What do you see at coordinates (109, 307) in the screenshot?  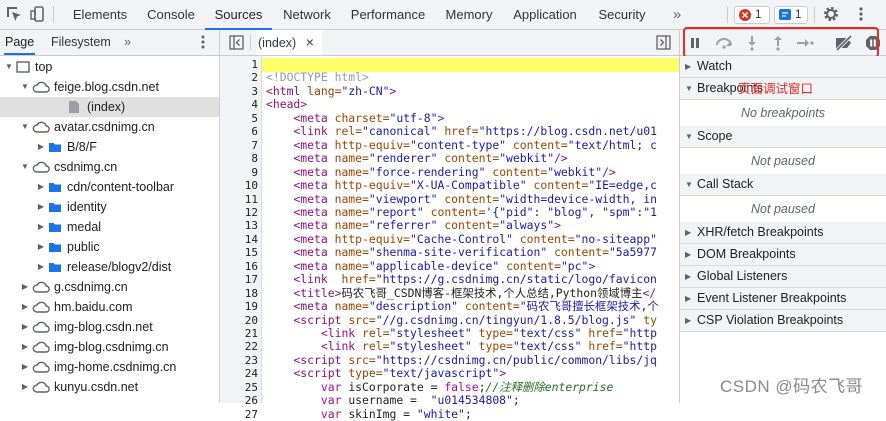 I see `tree-item: ▶ hm.baidu.com` at bounding box center [109, 307].